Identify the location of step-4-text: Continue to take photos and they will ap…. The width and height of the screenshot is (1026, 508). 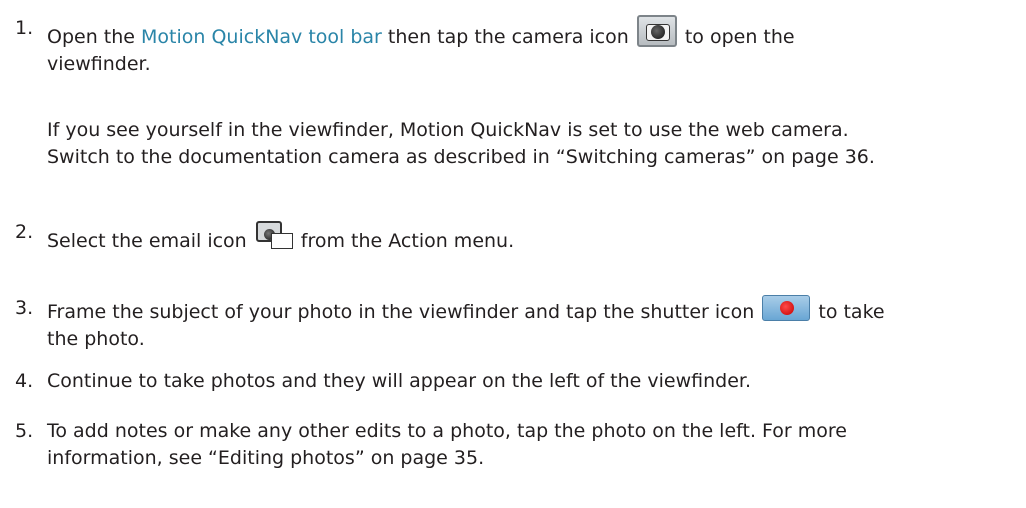
(399, 381).